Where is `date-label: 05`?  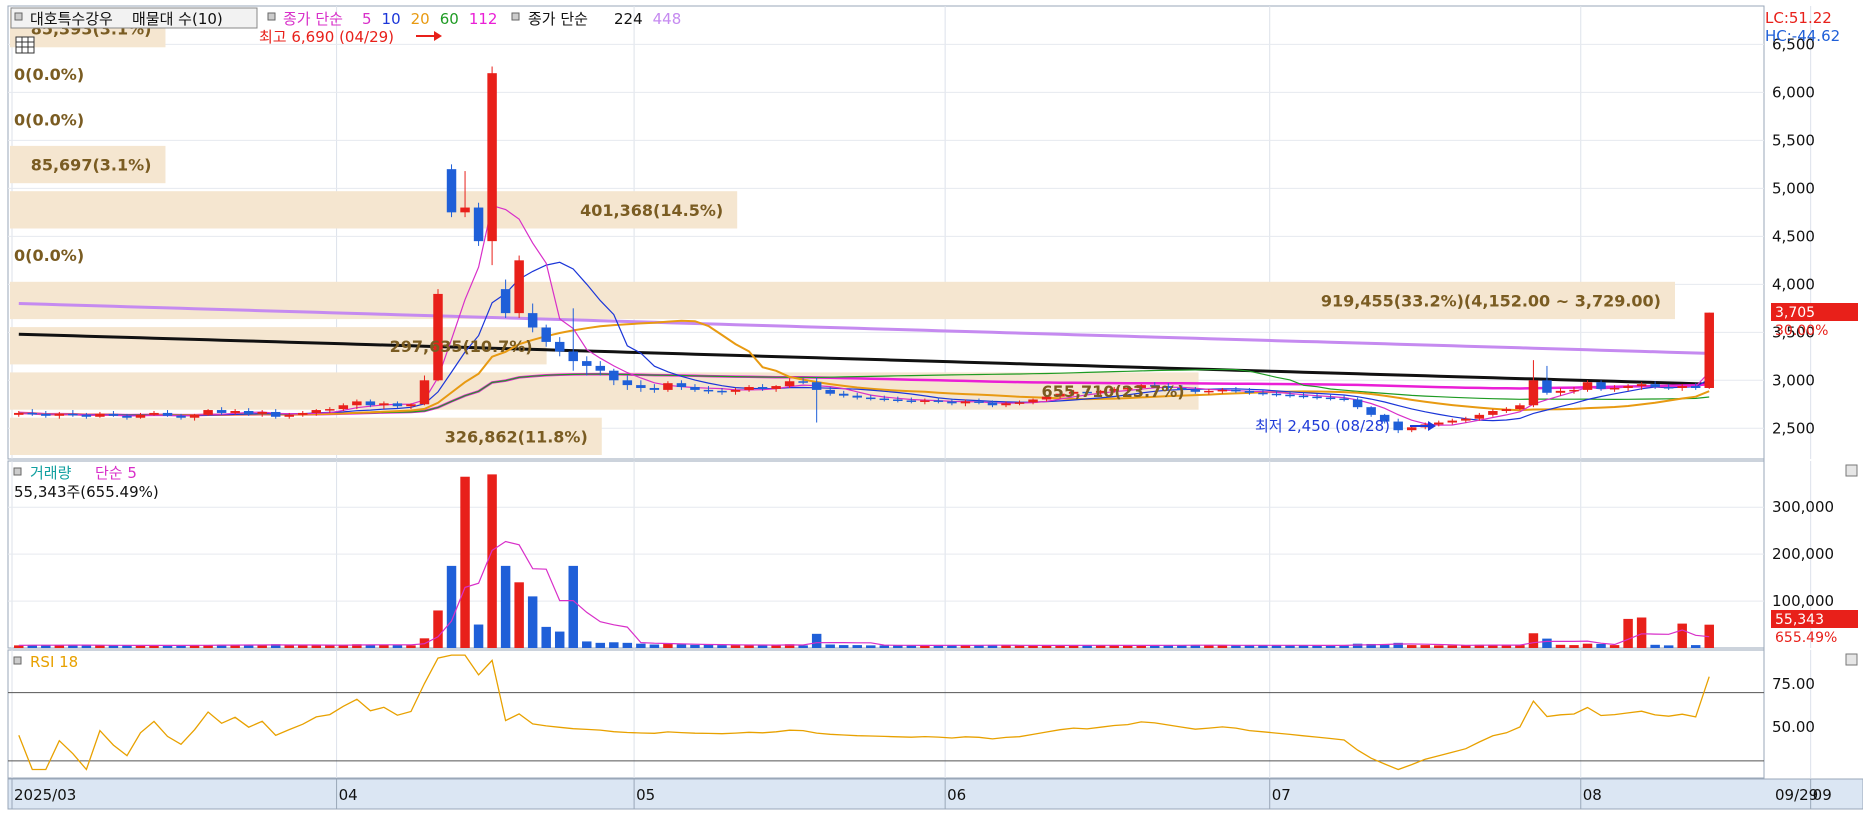 date-label: 05 is located at coordinates (645, 795).